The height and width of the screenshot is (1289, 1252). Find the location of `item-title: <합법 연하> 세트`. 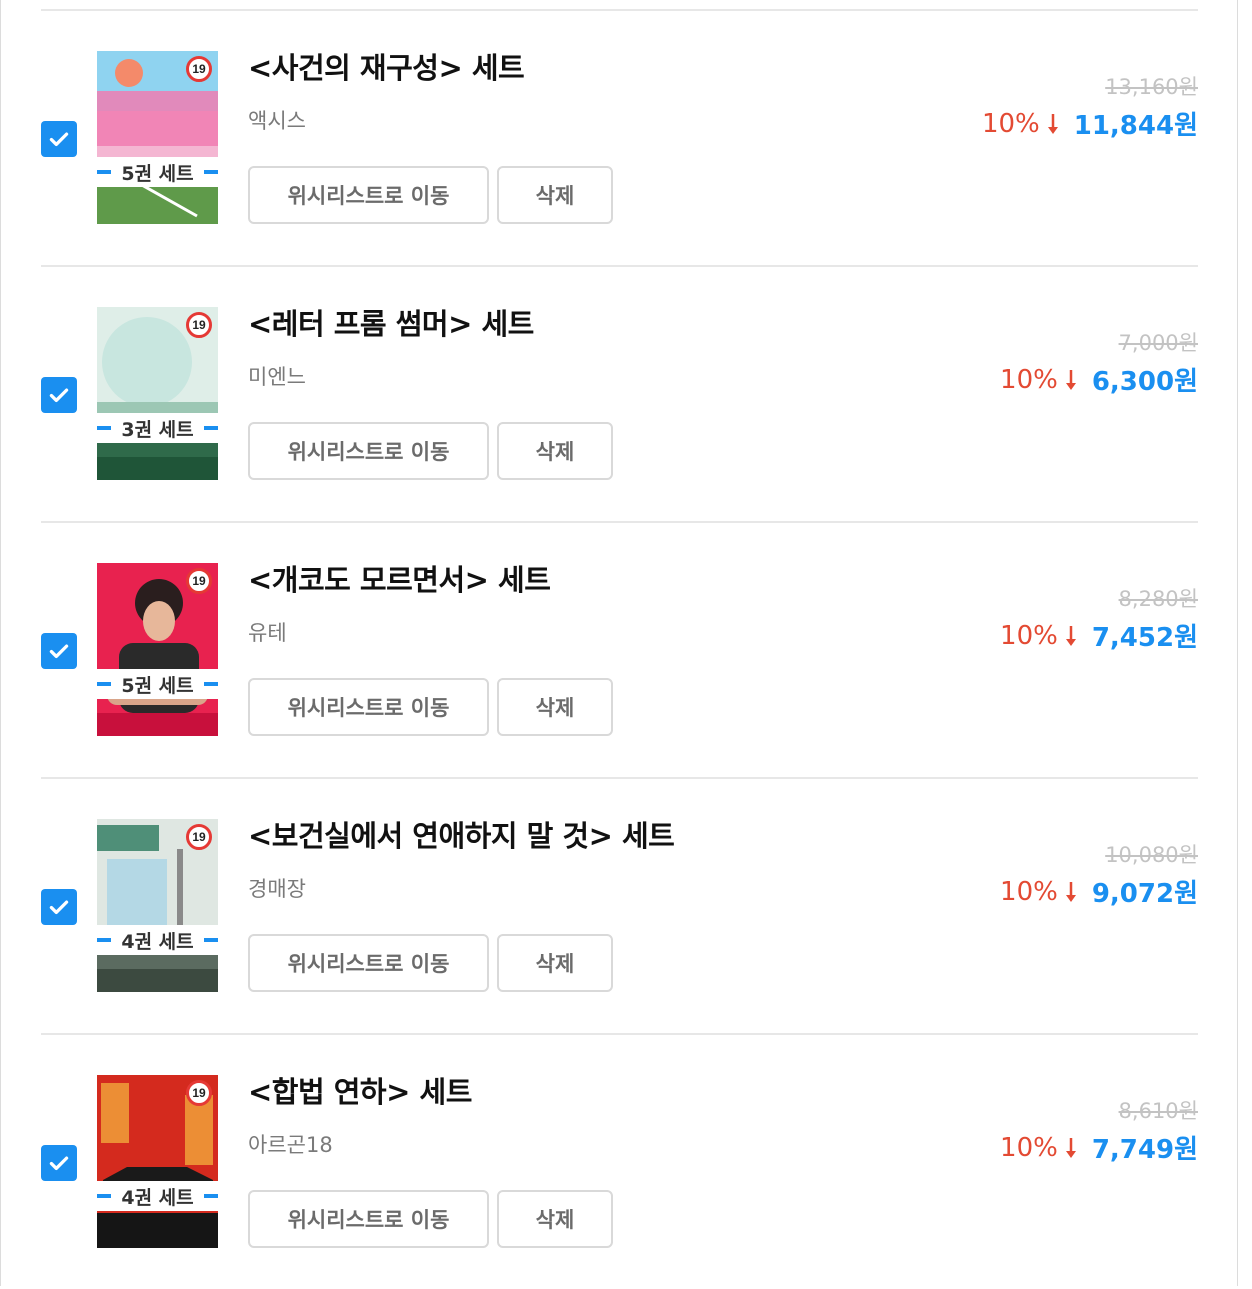

item-title: <합법 연하> 세트 is located at coordinates (360, 1090).